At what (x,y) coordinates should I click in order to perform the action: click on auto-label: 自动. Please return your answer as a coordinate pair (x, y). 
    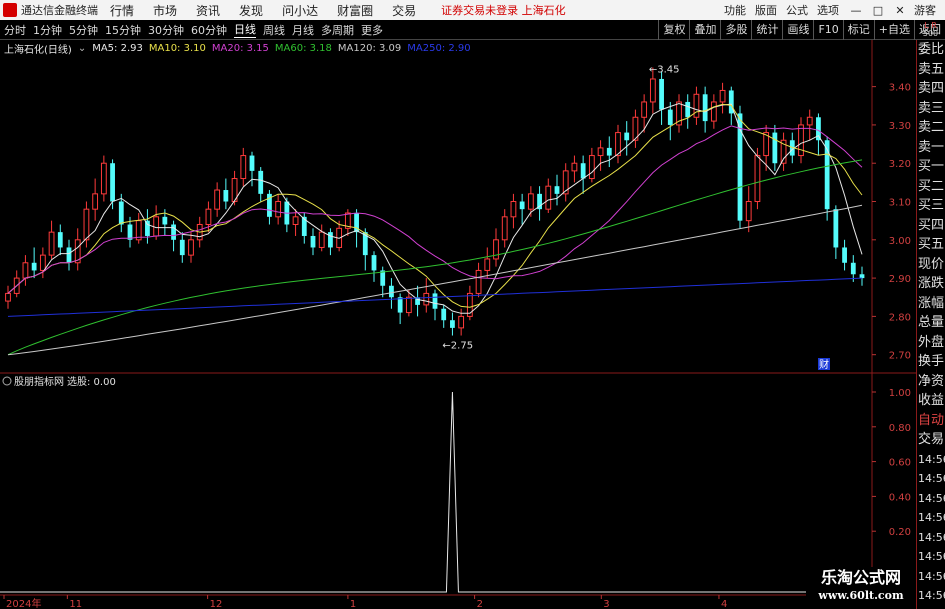
    Looking at the image, I should click on (931, 421).